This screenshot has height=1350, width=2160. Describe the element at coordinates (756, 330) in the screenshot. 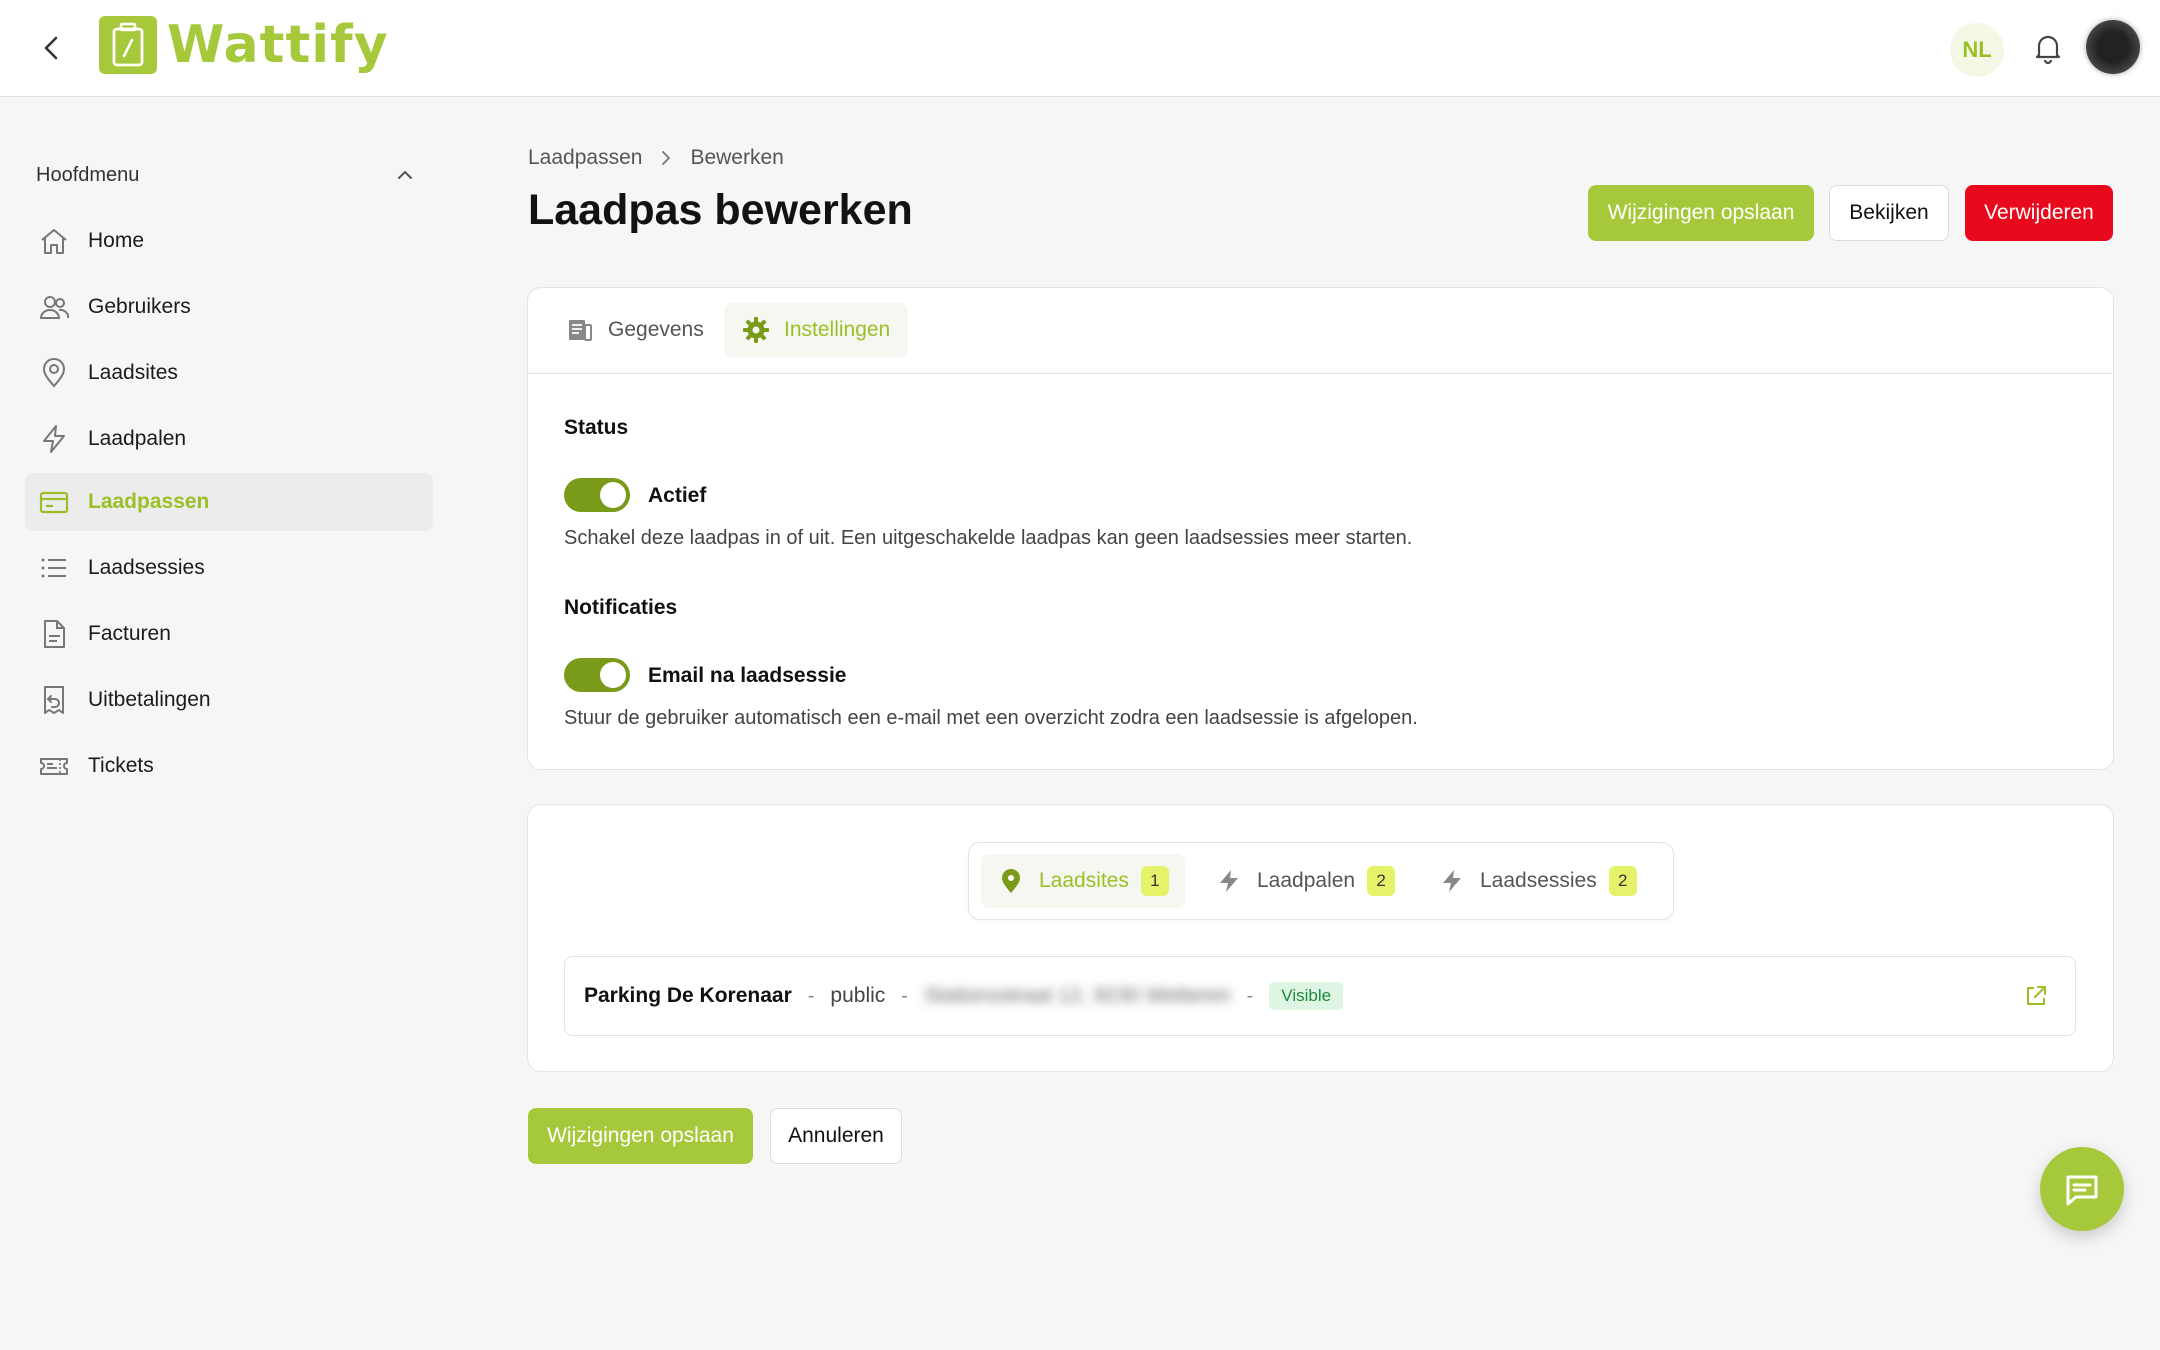

I see `gear-icon` at that location.